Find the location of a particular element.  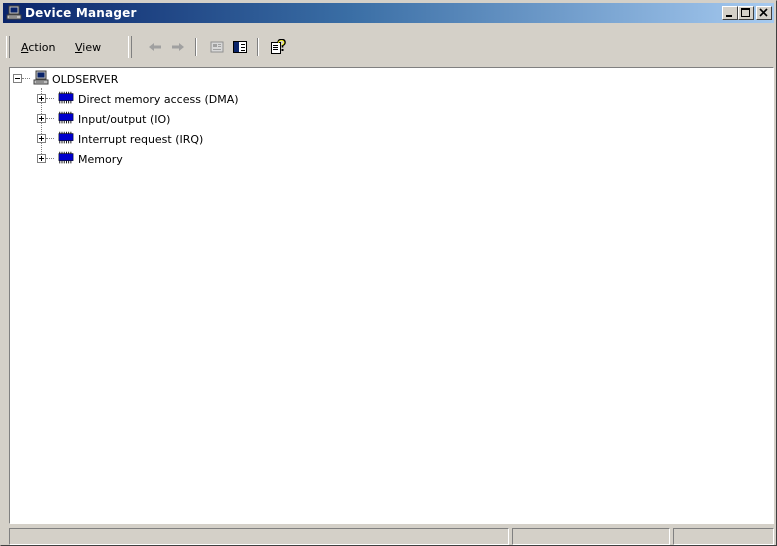

menu-view: View is located at coordinates (88, 47).